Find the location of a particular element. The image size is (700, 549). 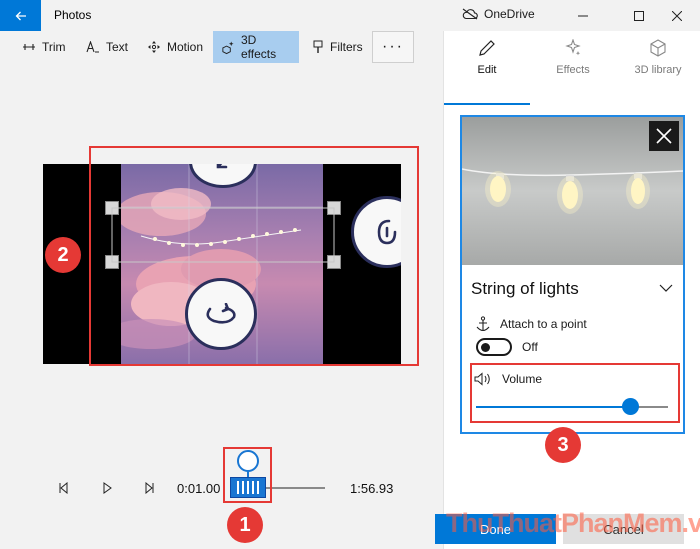

tab-edit: Edit is located at coordinates (487, 72).